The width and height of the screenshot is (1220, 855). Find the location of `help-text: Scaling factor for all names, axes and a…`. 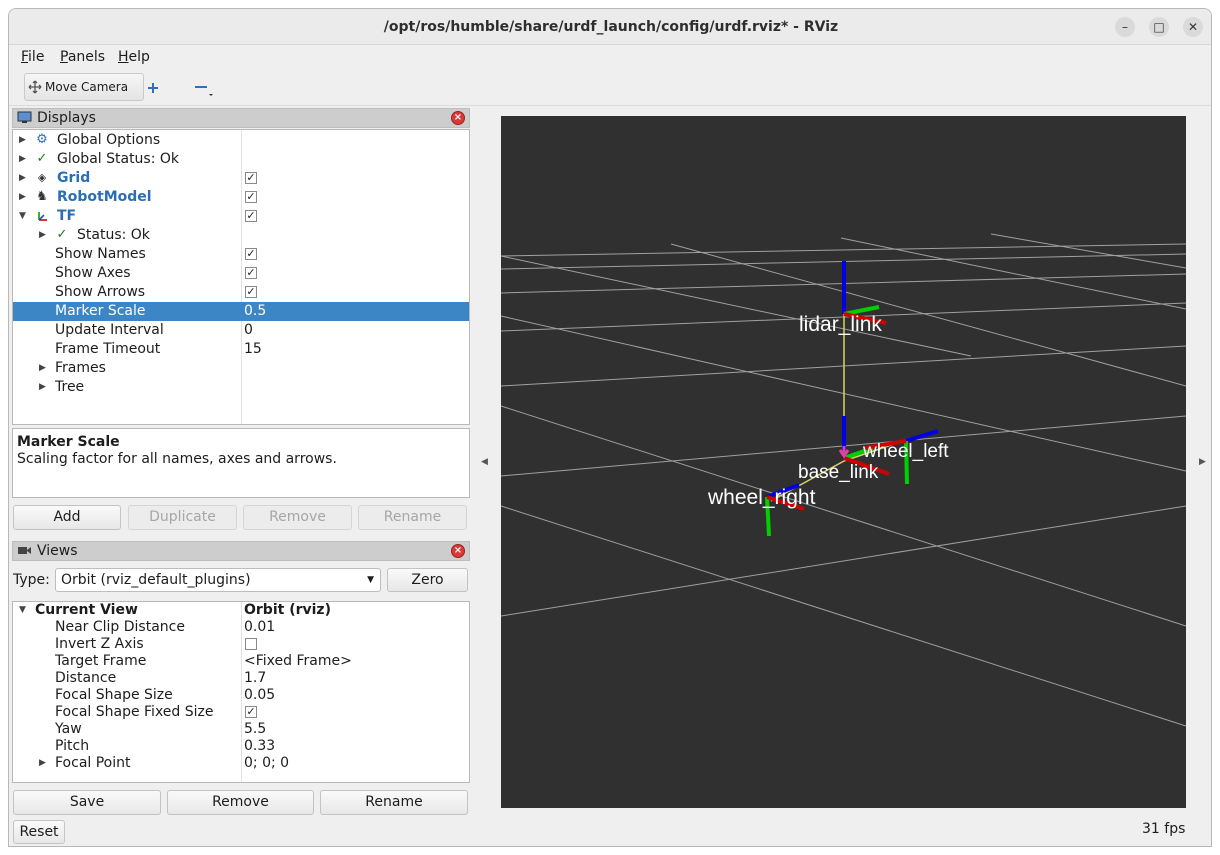

help-text: Scaling factor for all names, axes and a… is located at coordinates (177, 459).